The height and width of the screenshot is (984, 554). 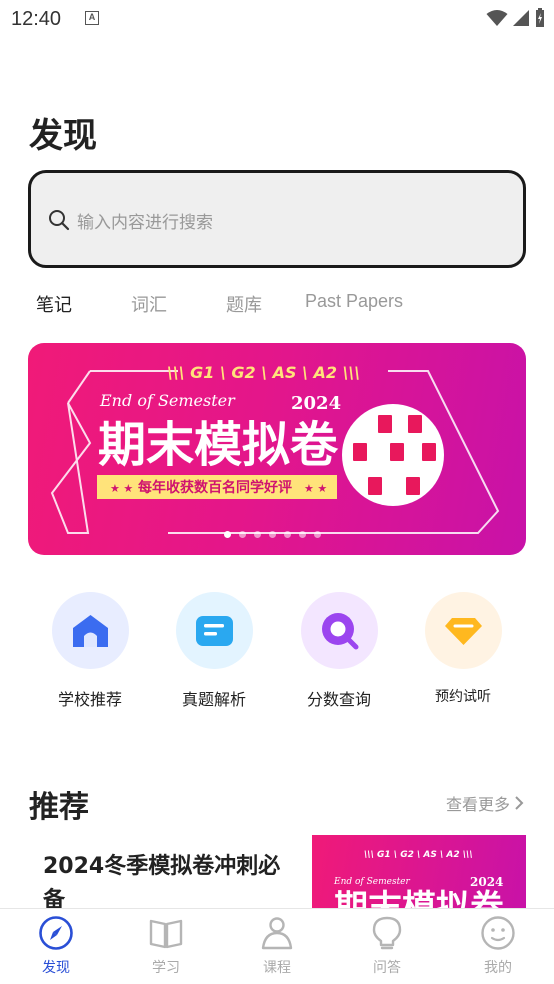 I want to click on page-title: 发现, so click(x=63, y=136).